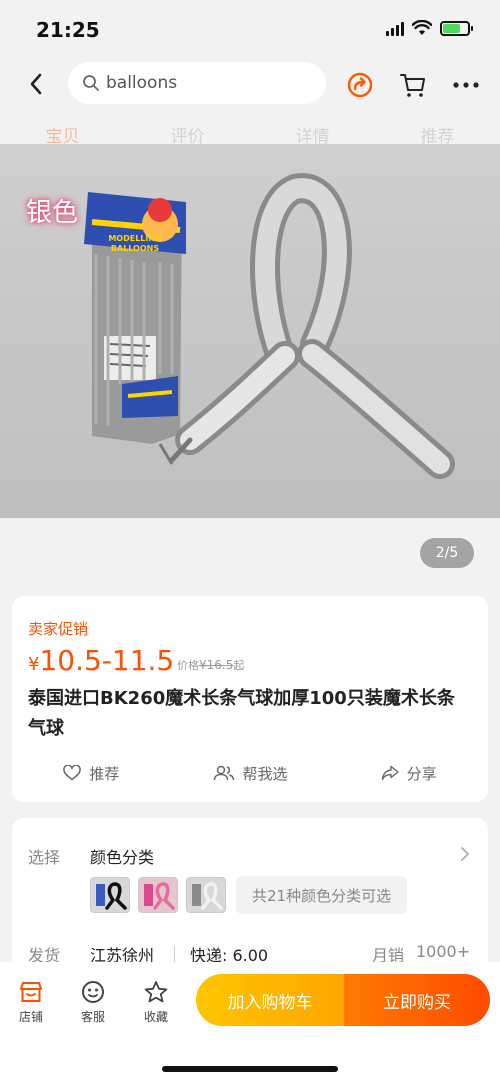 This screenshot has width=500, height=1082. Describe the element at coordinates (241, 713) in the screenshot. I see `product-title: 泰国进口BK260魔术长条气球加厚100只装魔术长条气球` at that location.